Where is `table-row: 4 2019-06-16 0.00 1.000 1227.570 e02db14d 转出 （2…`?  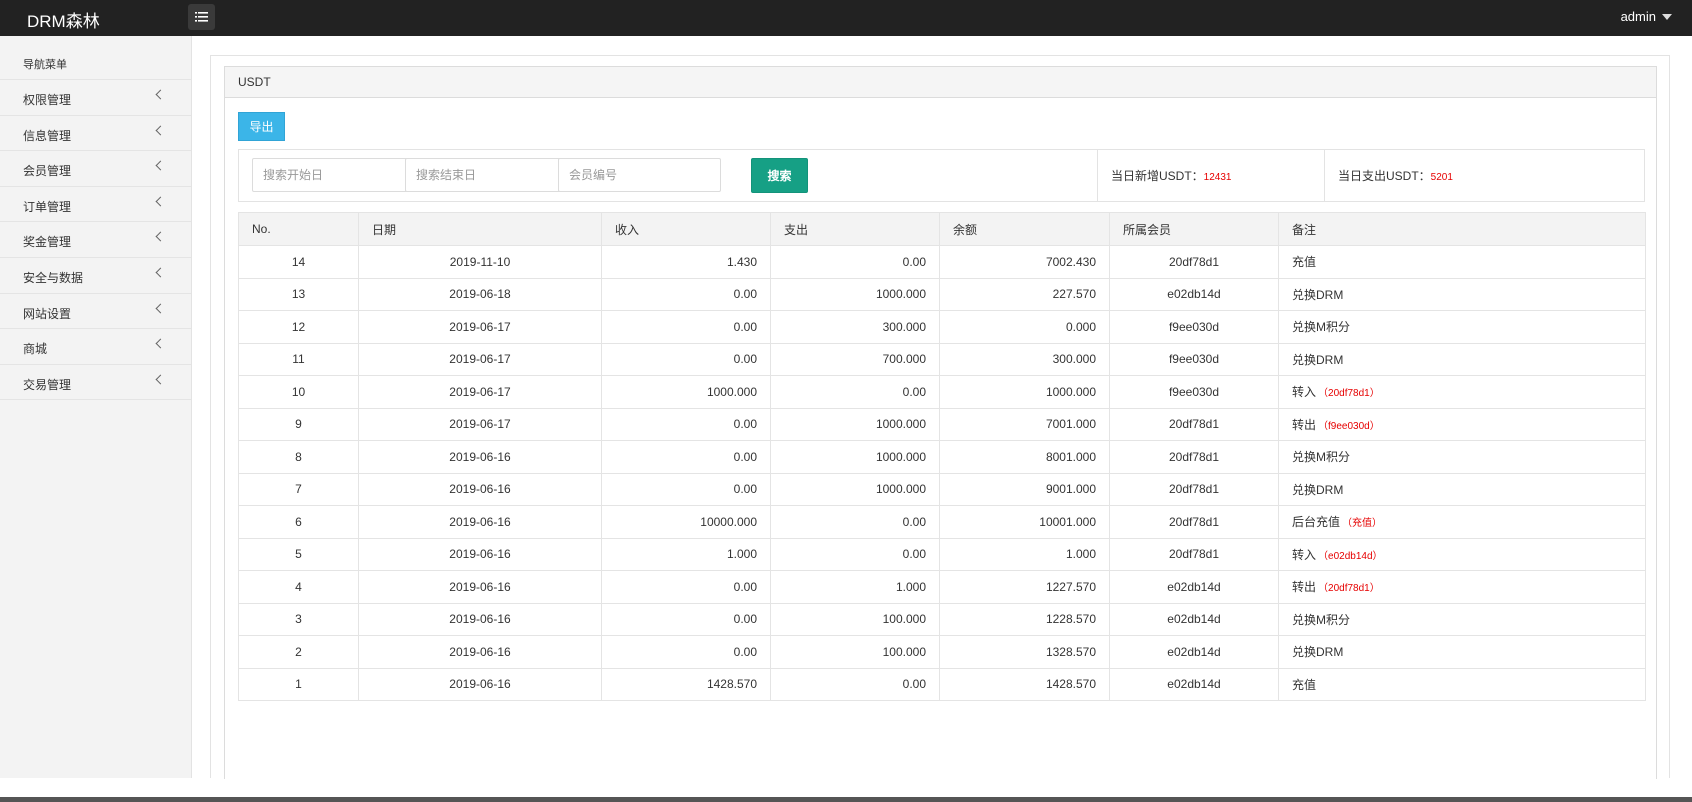
table-row: 4 2019-06-16 0.00 1.000 1227.570 e02db14d 转出 （2… is located at coordinates (942, 587).